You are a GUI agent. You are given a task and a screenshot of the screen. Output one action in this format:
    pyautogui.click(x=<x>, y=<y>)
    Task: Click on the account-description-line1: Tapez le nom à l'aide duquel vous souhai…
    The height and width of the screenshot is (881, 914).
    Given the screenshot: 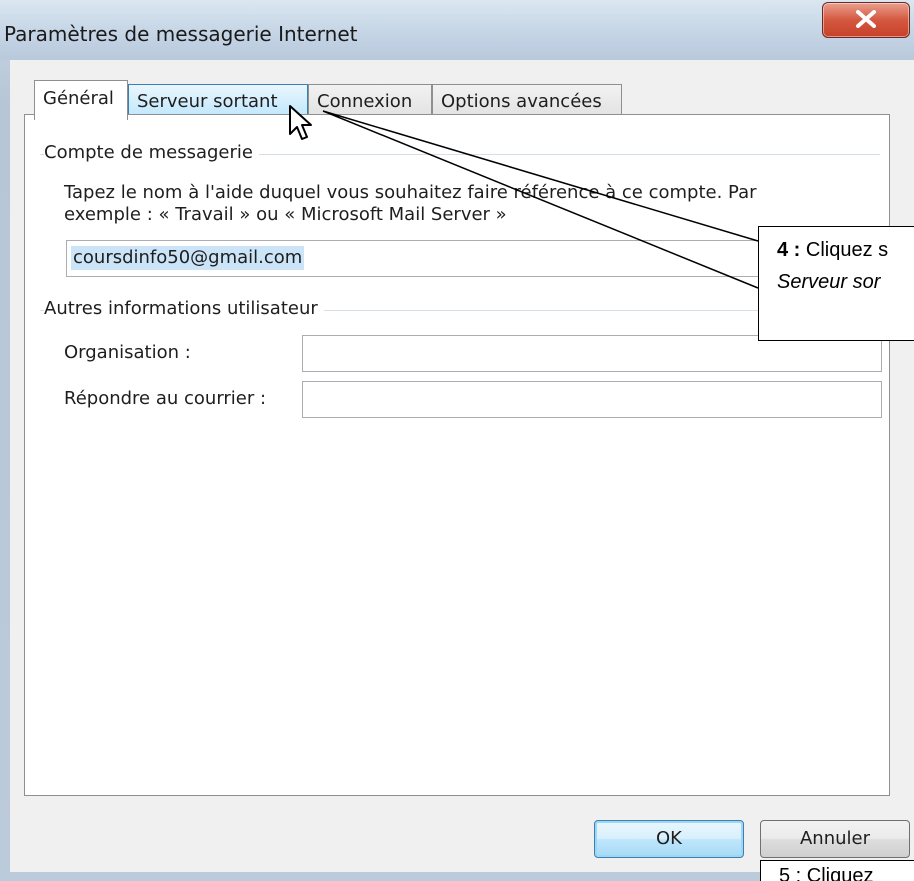 What is the action you would take?
    pyautogui.click(x=410, y=192)
    